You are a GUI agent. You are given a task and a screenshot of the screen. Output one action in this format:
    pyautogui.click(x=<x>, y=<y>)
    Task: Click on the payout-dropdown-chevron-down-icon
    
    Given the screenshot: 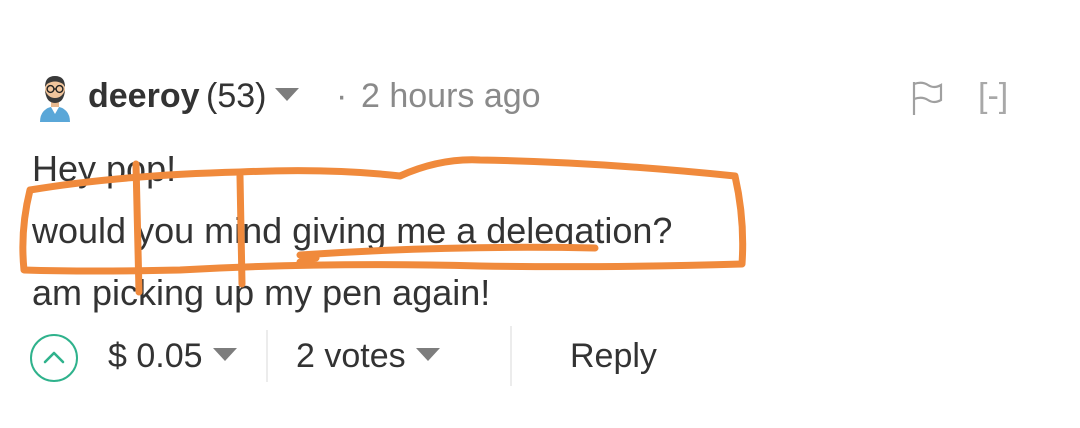 What is the action you would take?
    pyautogui.click(x=225, y=354)
    